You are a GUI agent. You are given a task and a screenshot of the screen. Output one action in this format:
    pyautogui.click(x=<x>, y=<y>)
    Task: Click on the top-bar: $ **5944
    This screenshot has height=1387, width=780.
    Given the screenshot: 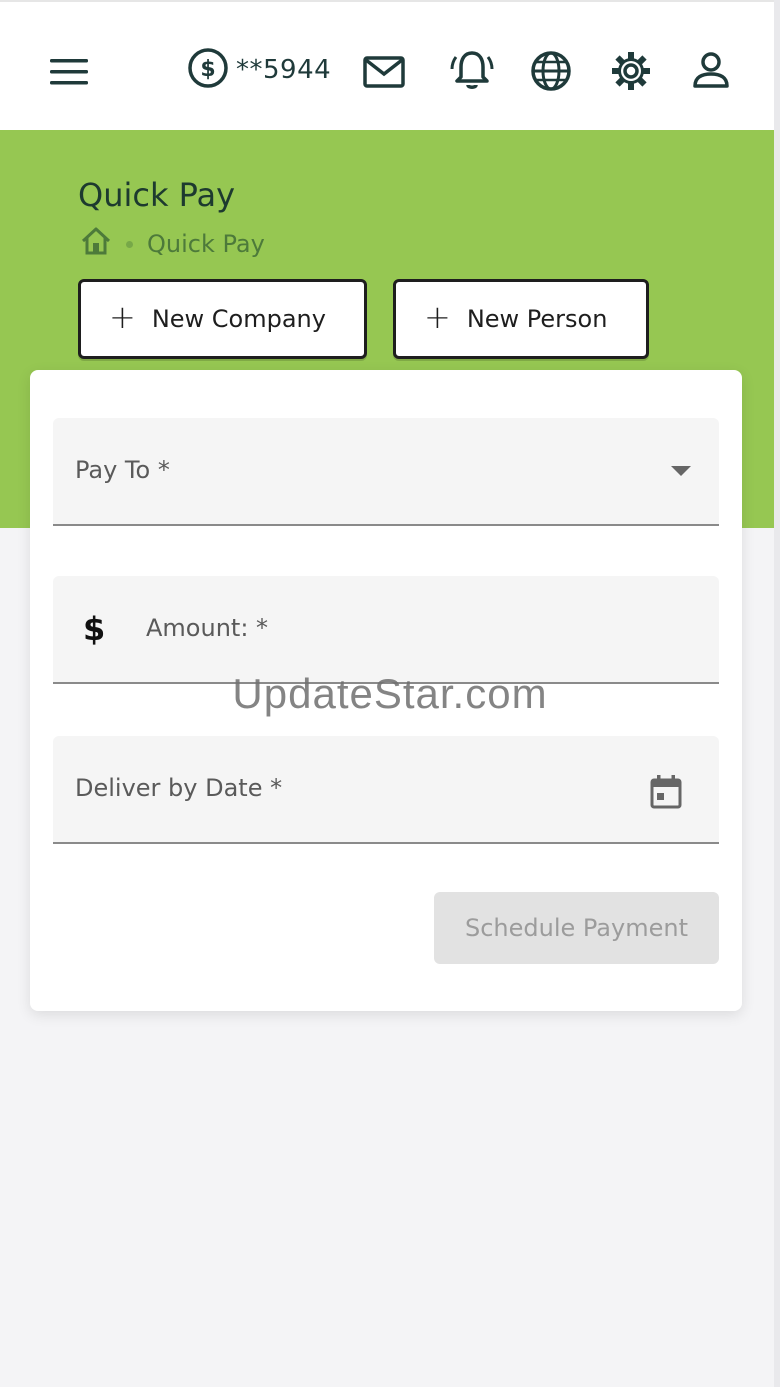 What is the action you would take?
    pyautogui.click(x=387, y=65)
    